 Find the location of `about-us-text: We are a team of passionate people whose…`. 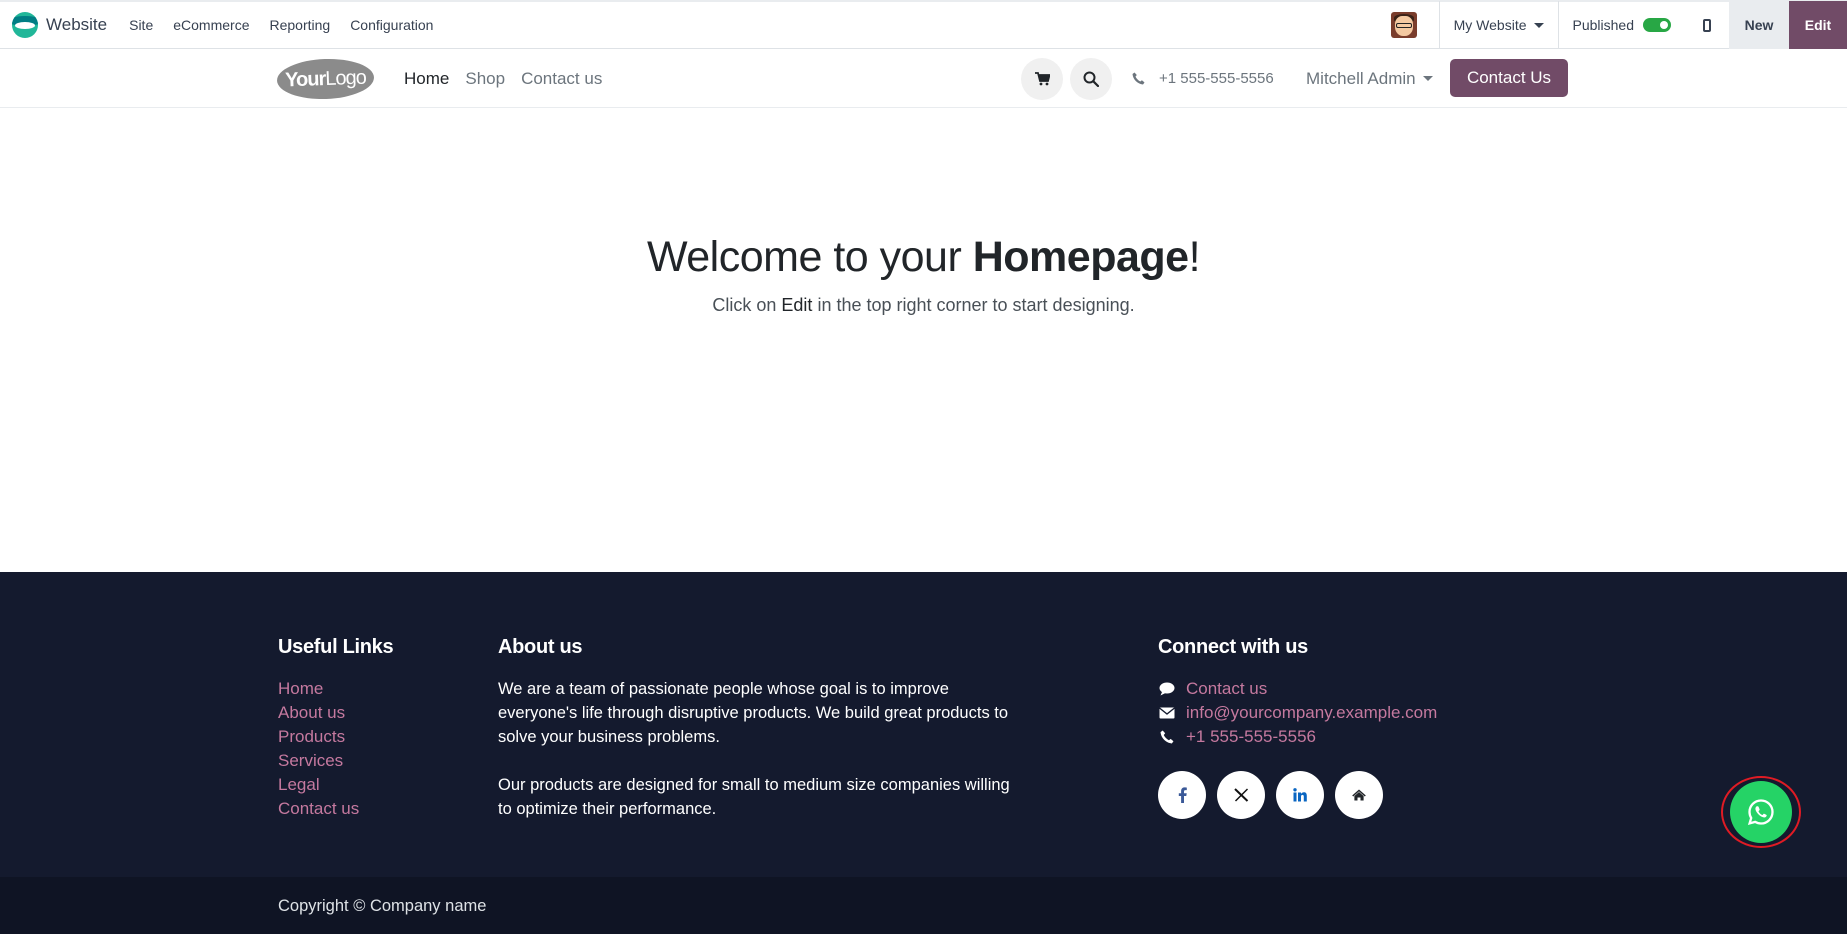

about-us-text: We are a team of passionate people whose… is located at coordinates (758, 749).